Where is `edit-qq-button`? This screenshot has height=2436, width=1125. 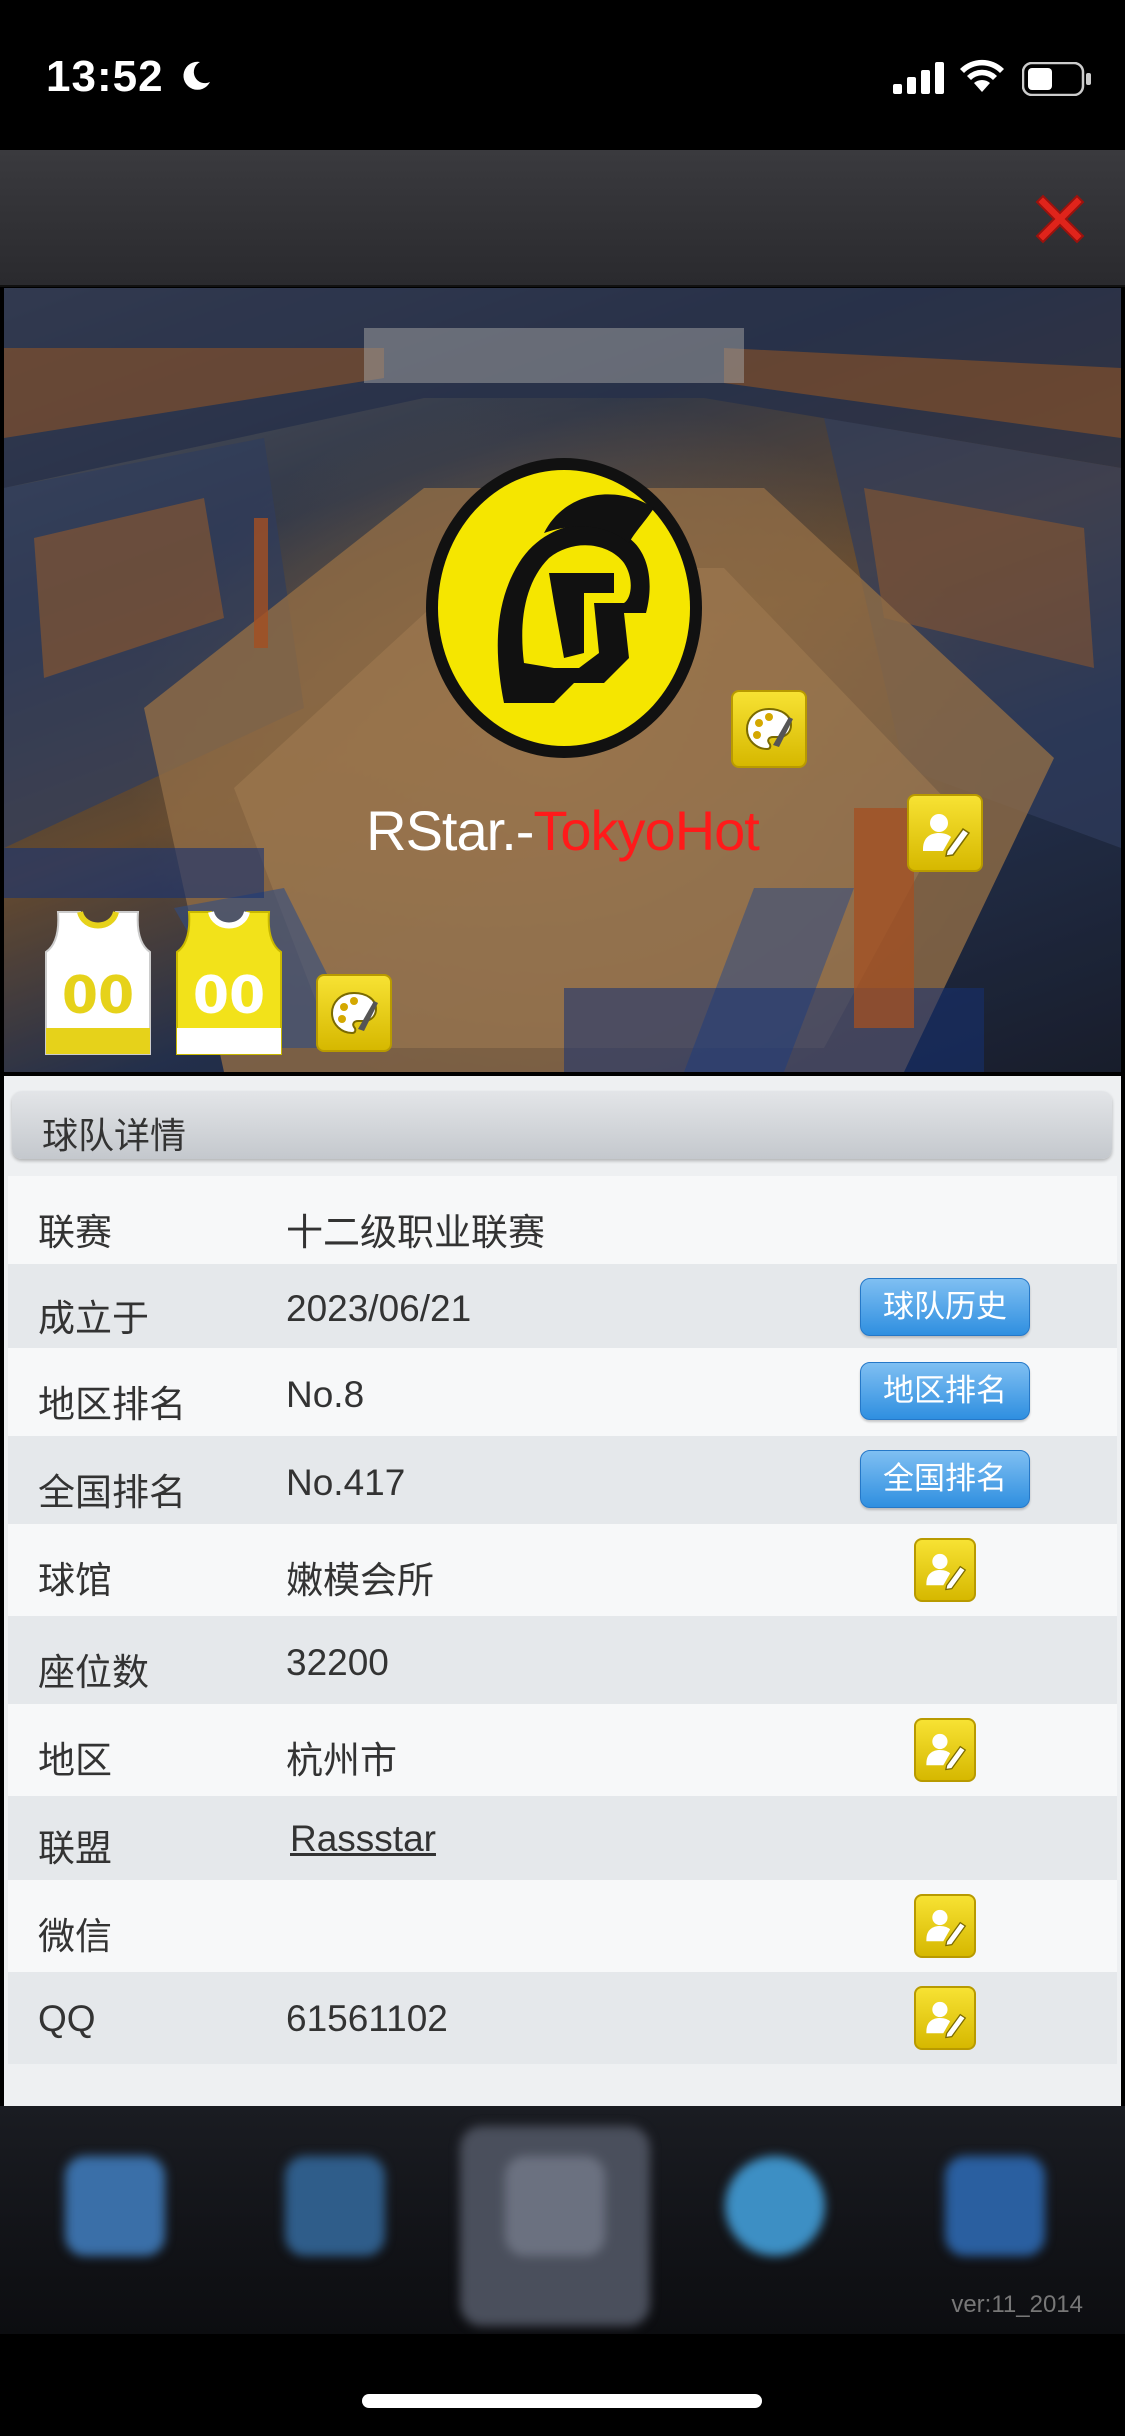 edit-qq-button is located at coordinates (945, 2018).